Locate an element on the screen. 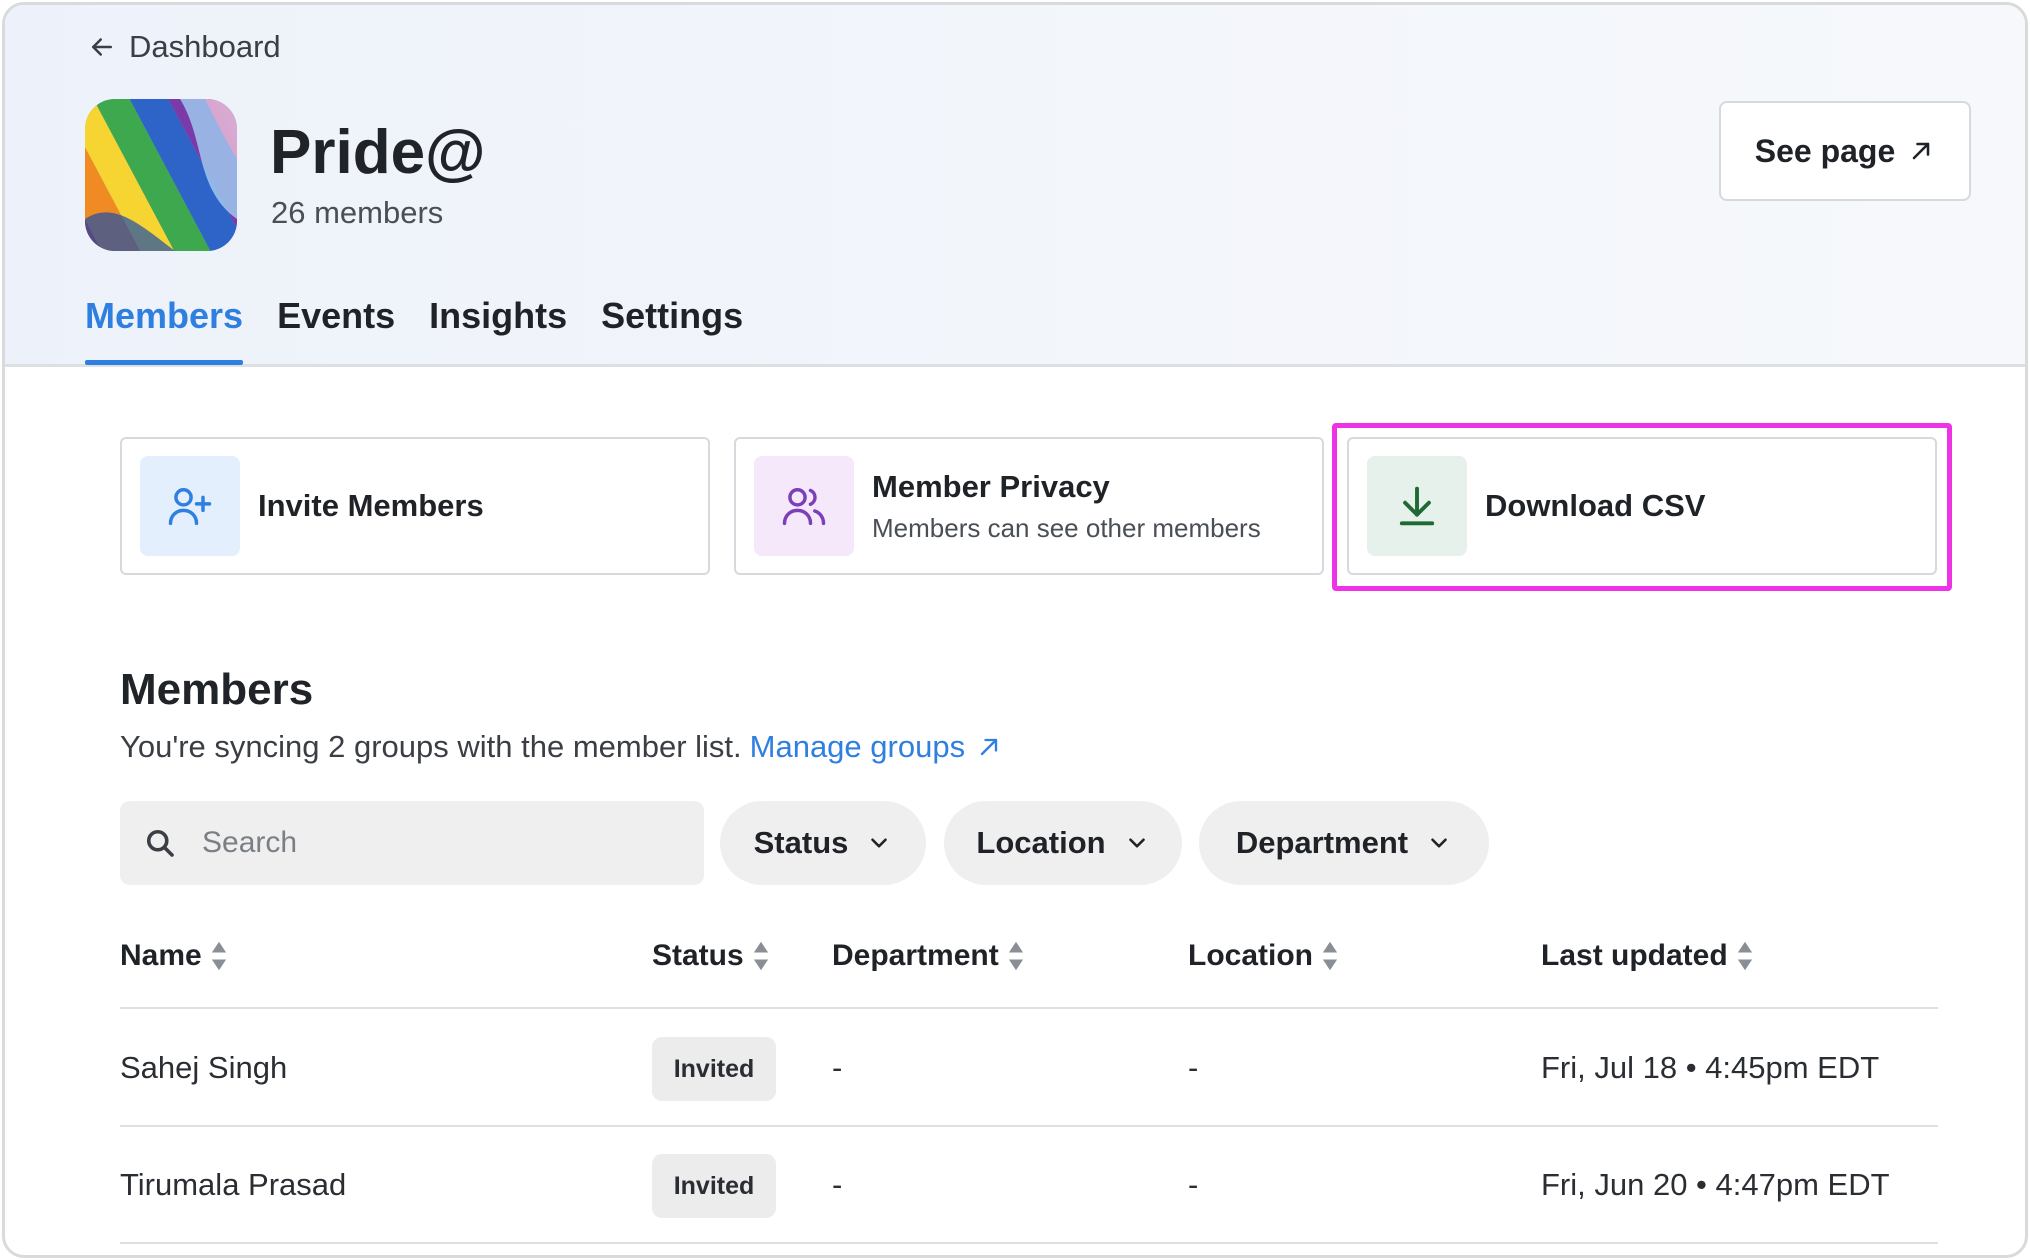  department-filter-dropdown: Department is located at coordinates (1344, 843).